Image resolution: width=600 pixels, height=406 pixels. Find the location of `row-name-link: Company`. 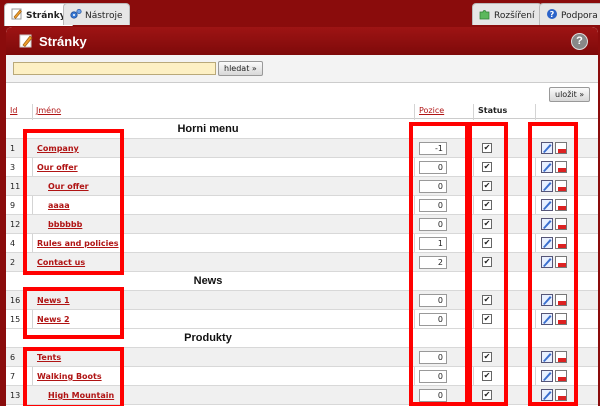

row-name-link: Company is located at coordinates (58, 148).